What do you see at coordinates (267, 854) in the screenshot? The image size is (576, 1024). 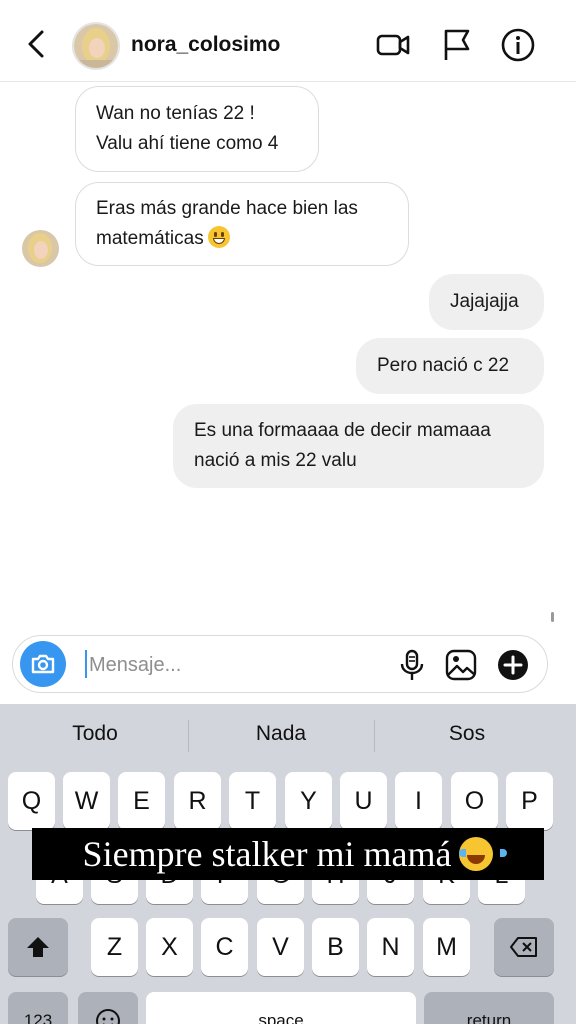 I see `caption-text: Siempre stalker mi mamá` at bounding box center [267, 854].